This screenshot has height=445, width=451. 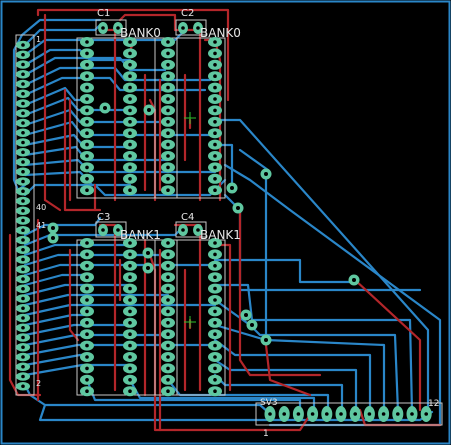 What do you see at coordinates (103, 217) in the screenshot?
I see `label-c3: C3` at bounding box center [103, 217].